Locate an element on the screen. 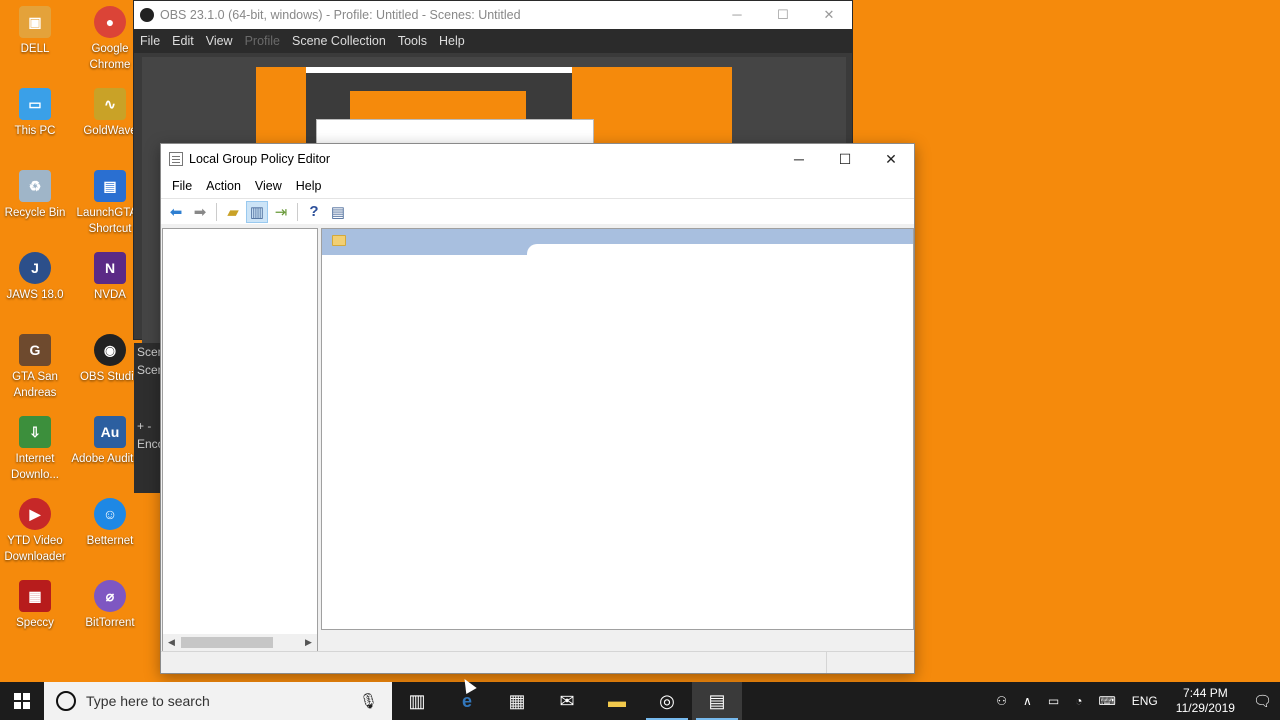 This screenshot has height=720, width=1280. help-icon: ? is located at coordinates (314, 212).